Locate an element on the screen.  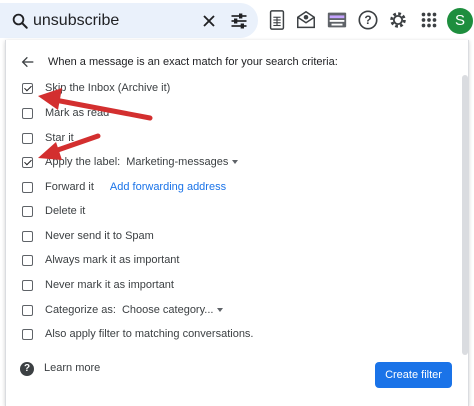
label-select: Marketing-messages is located at coordinates (182, 162).